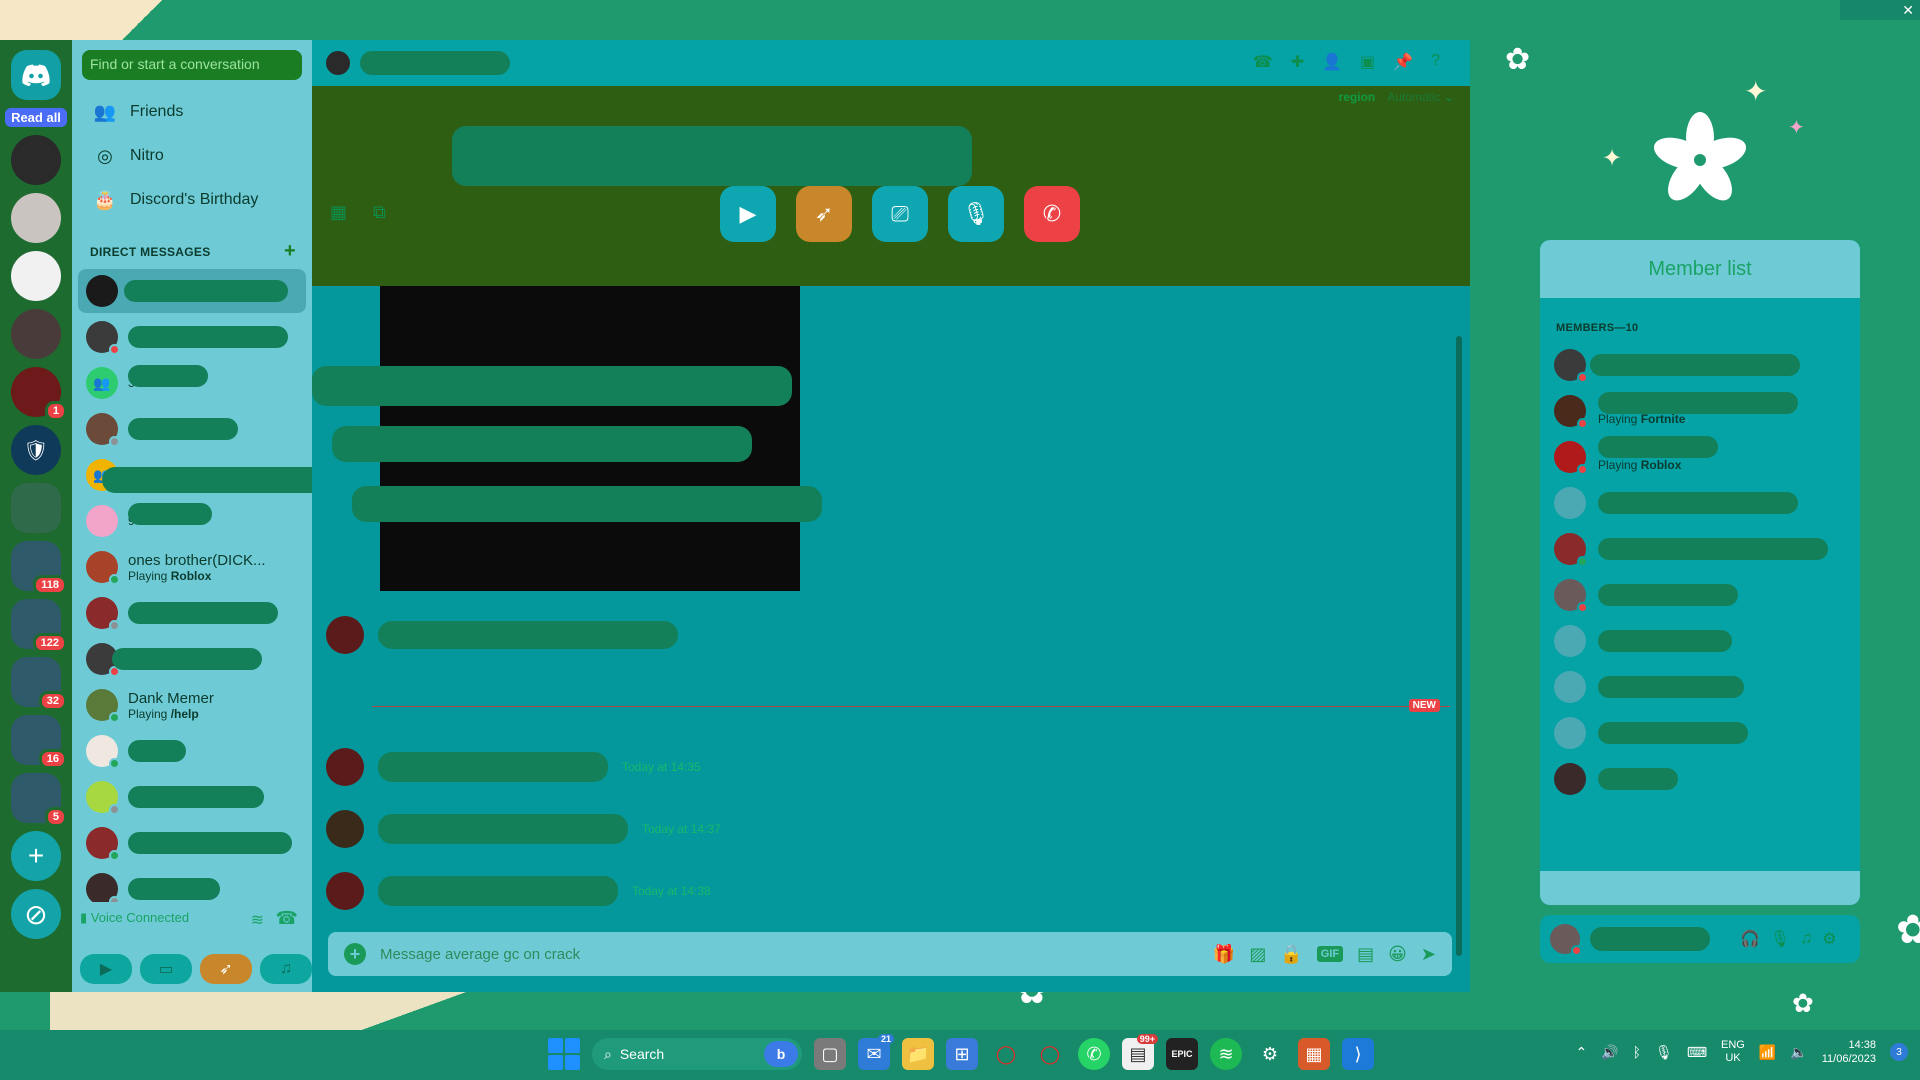  I want to click on bing-icon: b, so click(781, 1054).